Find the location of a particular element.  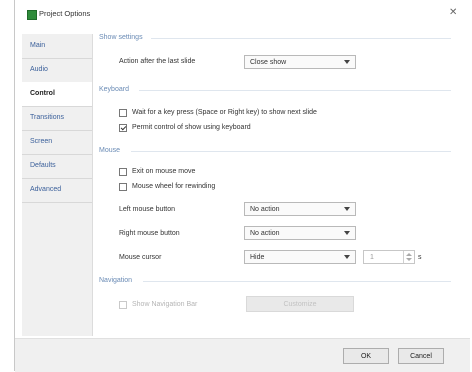

sidebar-item-transitions: Transitions is located at coordinates (57, 118).